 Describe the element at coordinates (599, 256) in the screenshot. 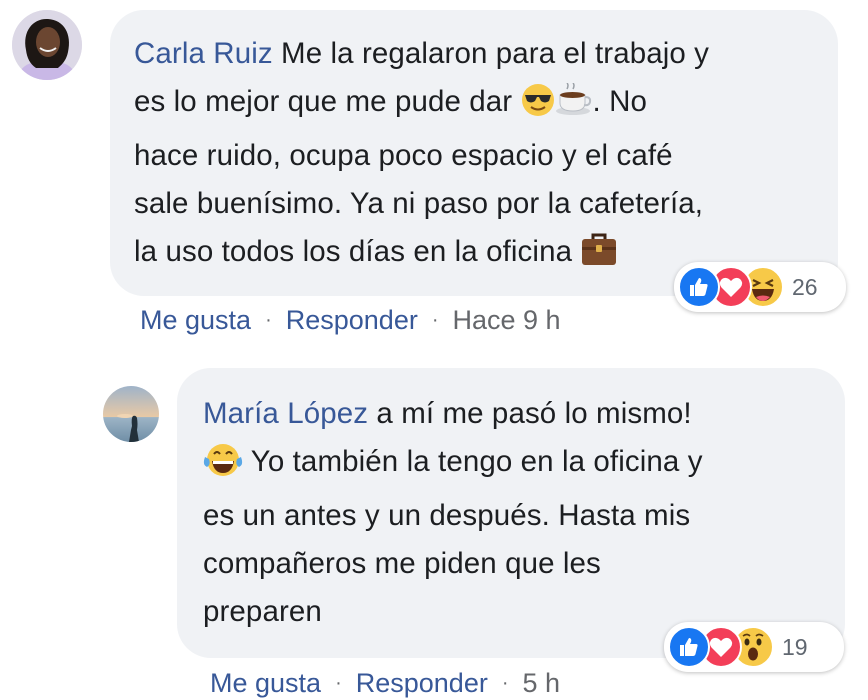

I see `briefcase-emoji` at that location.